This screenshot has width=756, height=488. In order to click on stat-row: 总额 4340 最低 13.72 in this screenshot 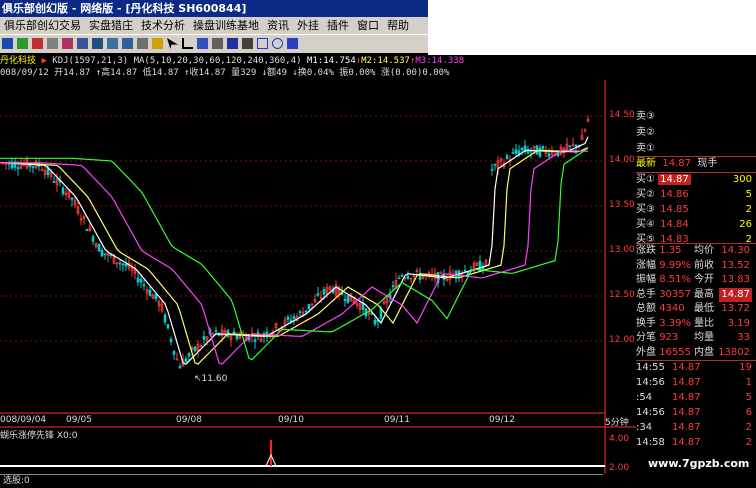, I will do `click(696, 309)`.